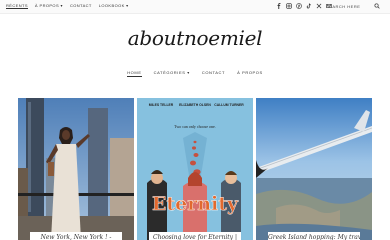 This screenshot has height=240, width=390. I want to click on poster-name-3: CALLUM TURNER, so click(229, 105).